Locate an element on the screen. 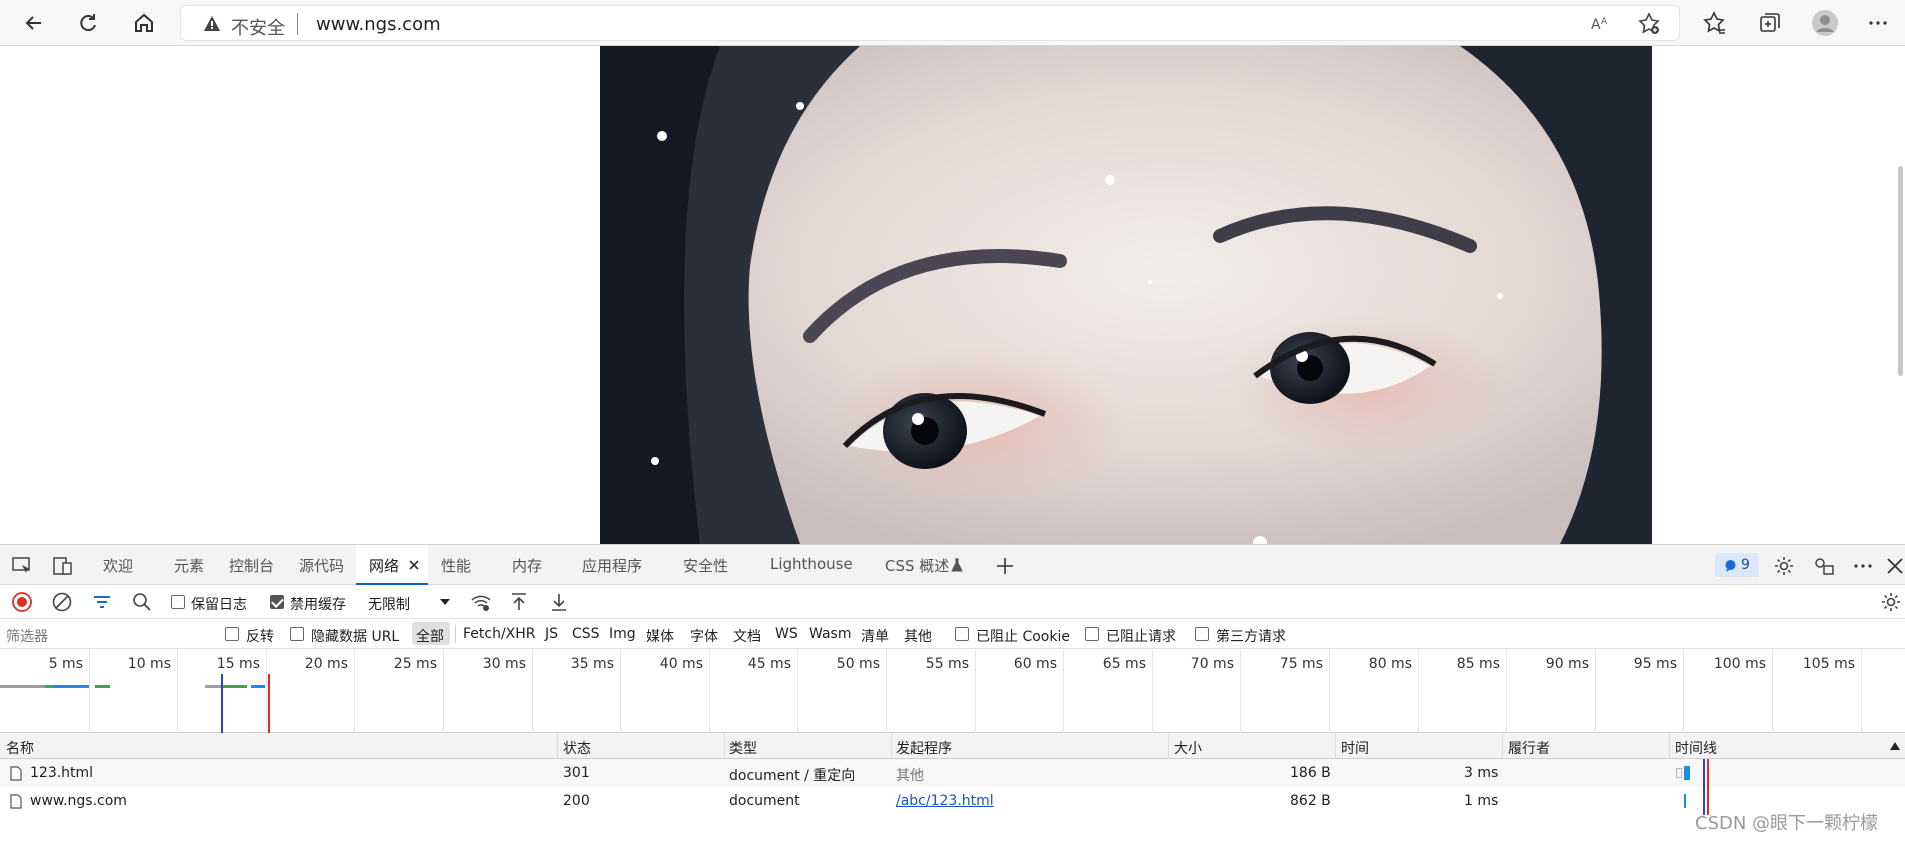  tab-sources: 源代码 is located at coordinates (321, 565).